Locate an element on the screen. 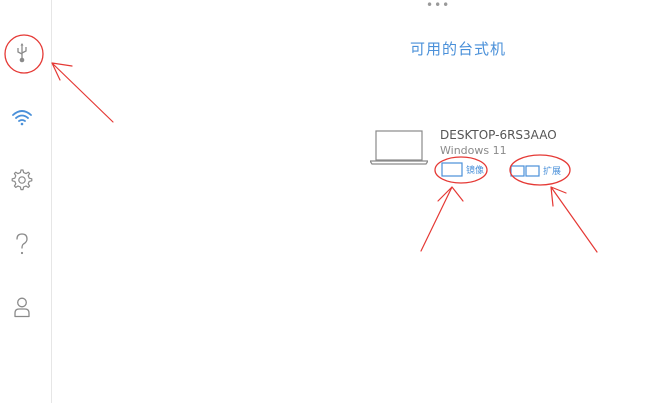 This screenshot has width=665, height=403. annotation-arrow-usb is located at coordinates (82, 92).